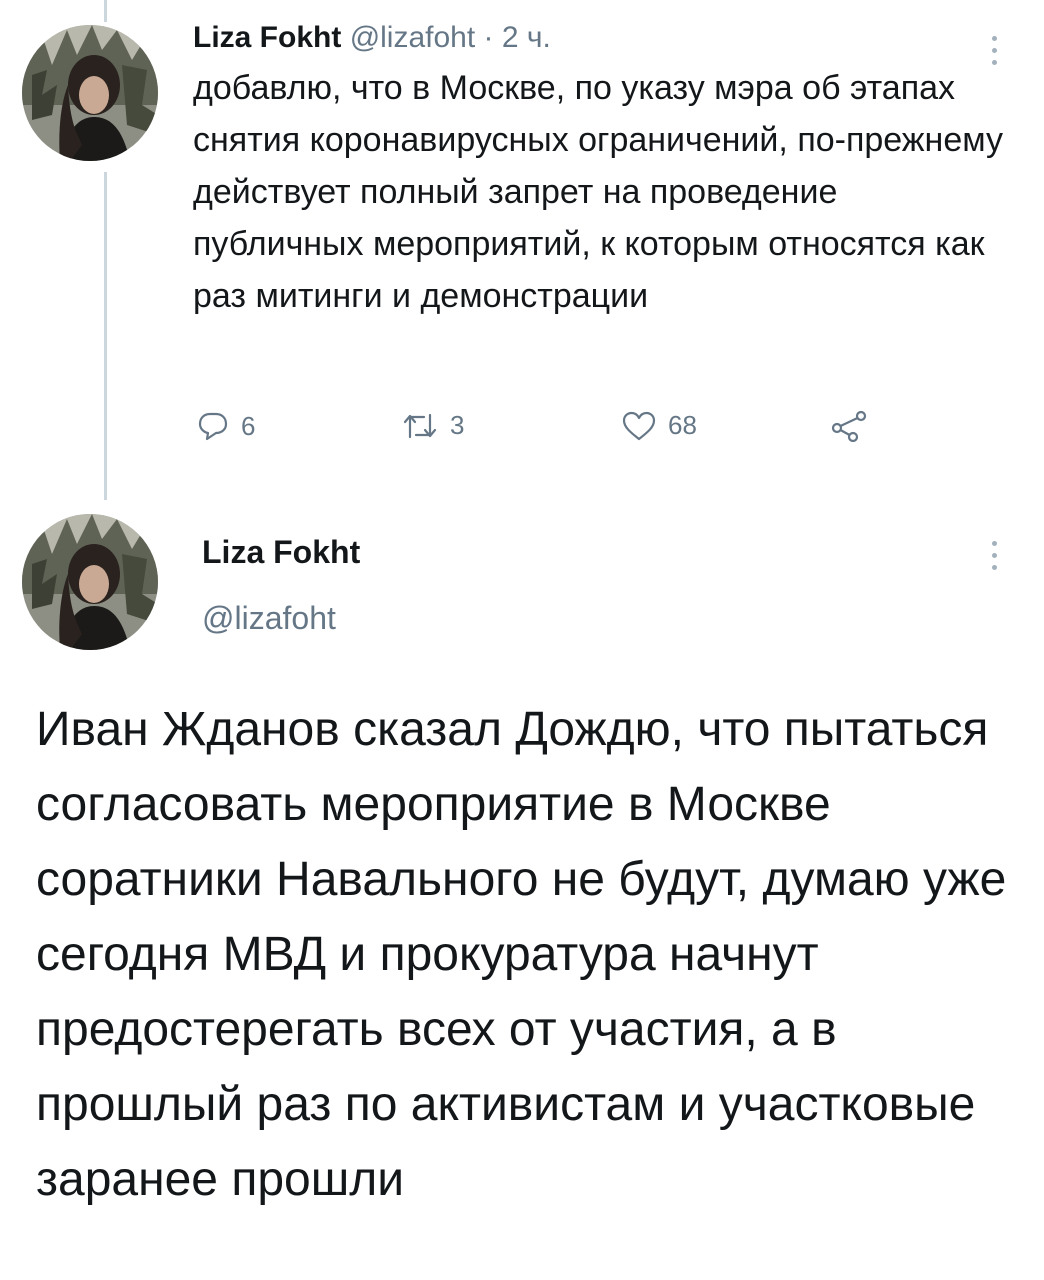 This screenshot has height=1280, width=1044. I want to click on share-icon, so click(849, 426).